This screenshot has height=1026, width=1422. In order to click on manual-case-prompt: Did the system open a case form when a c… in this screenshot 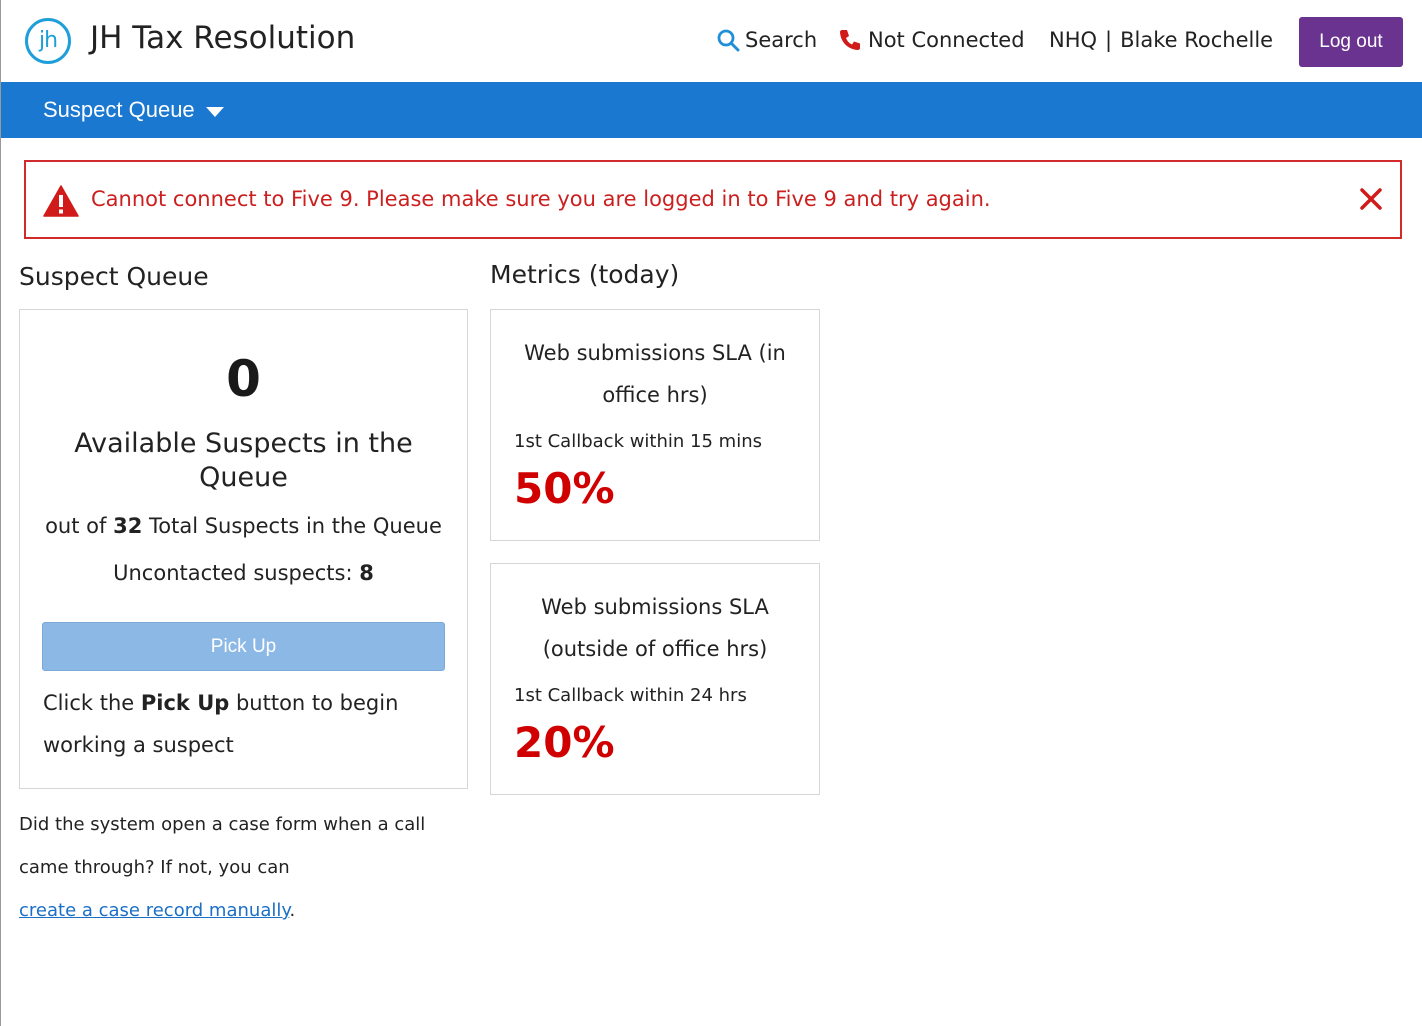, I will do `click(222, 846)`.